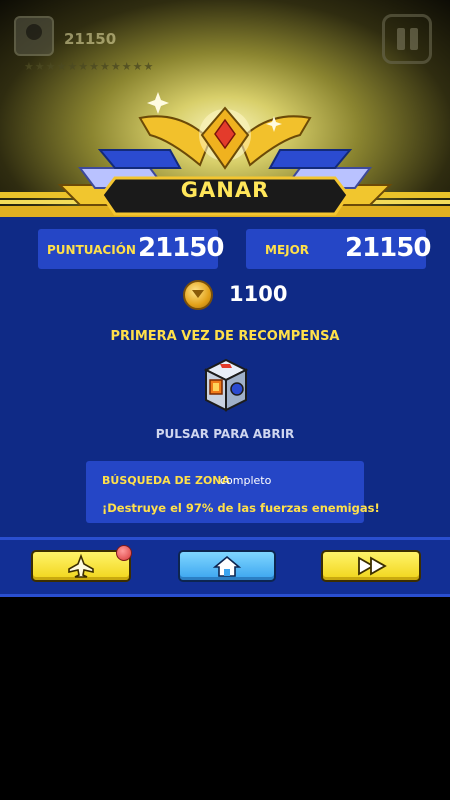 The height and width of the screenshot is (800, 450). Describe the element at coordinates (225, 434) in the screenshot. I see `tap-to-open-label: PULSAR PARA ABRIR` at that location.